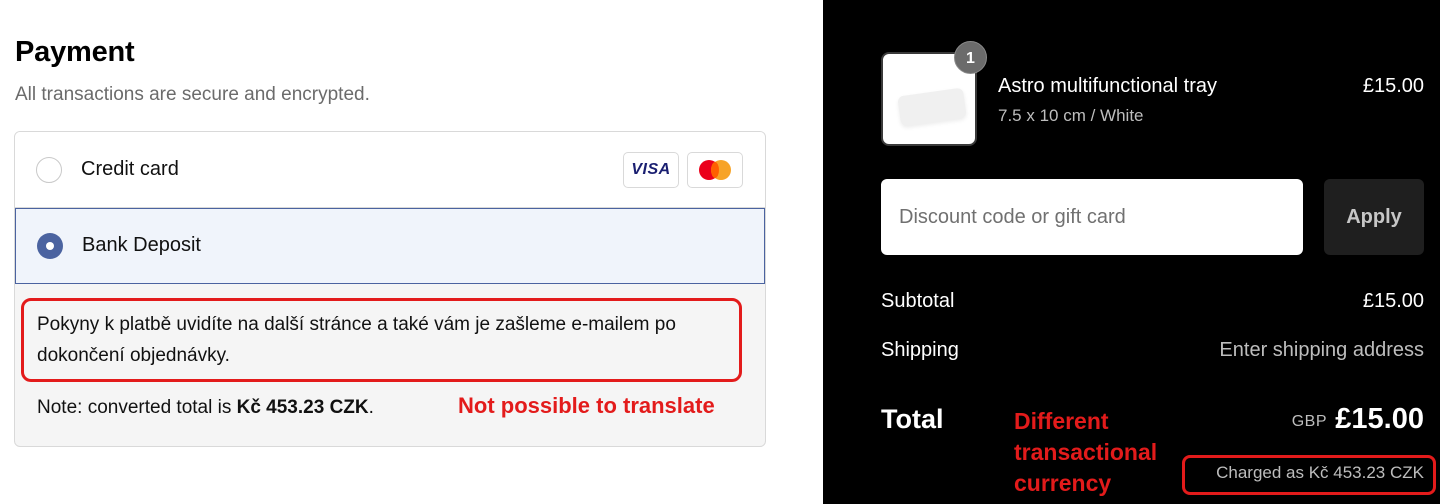 Image resolution: width=1440 pixels, height=504 pixels. I want to click on product-name: Astro multifunctional tray, so click(1107, 86).